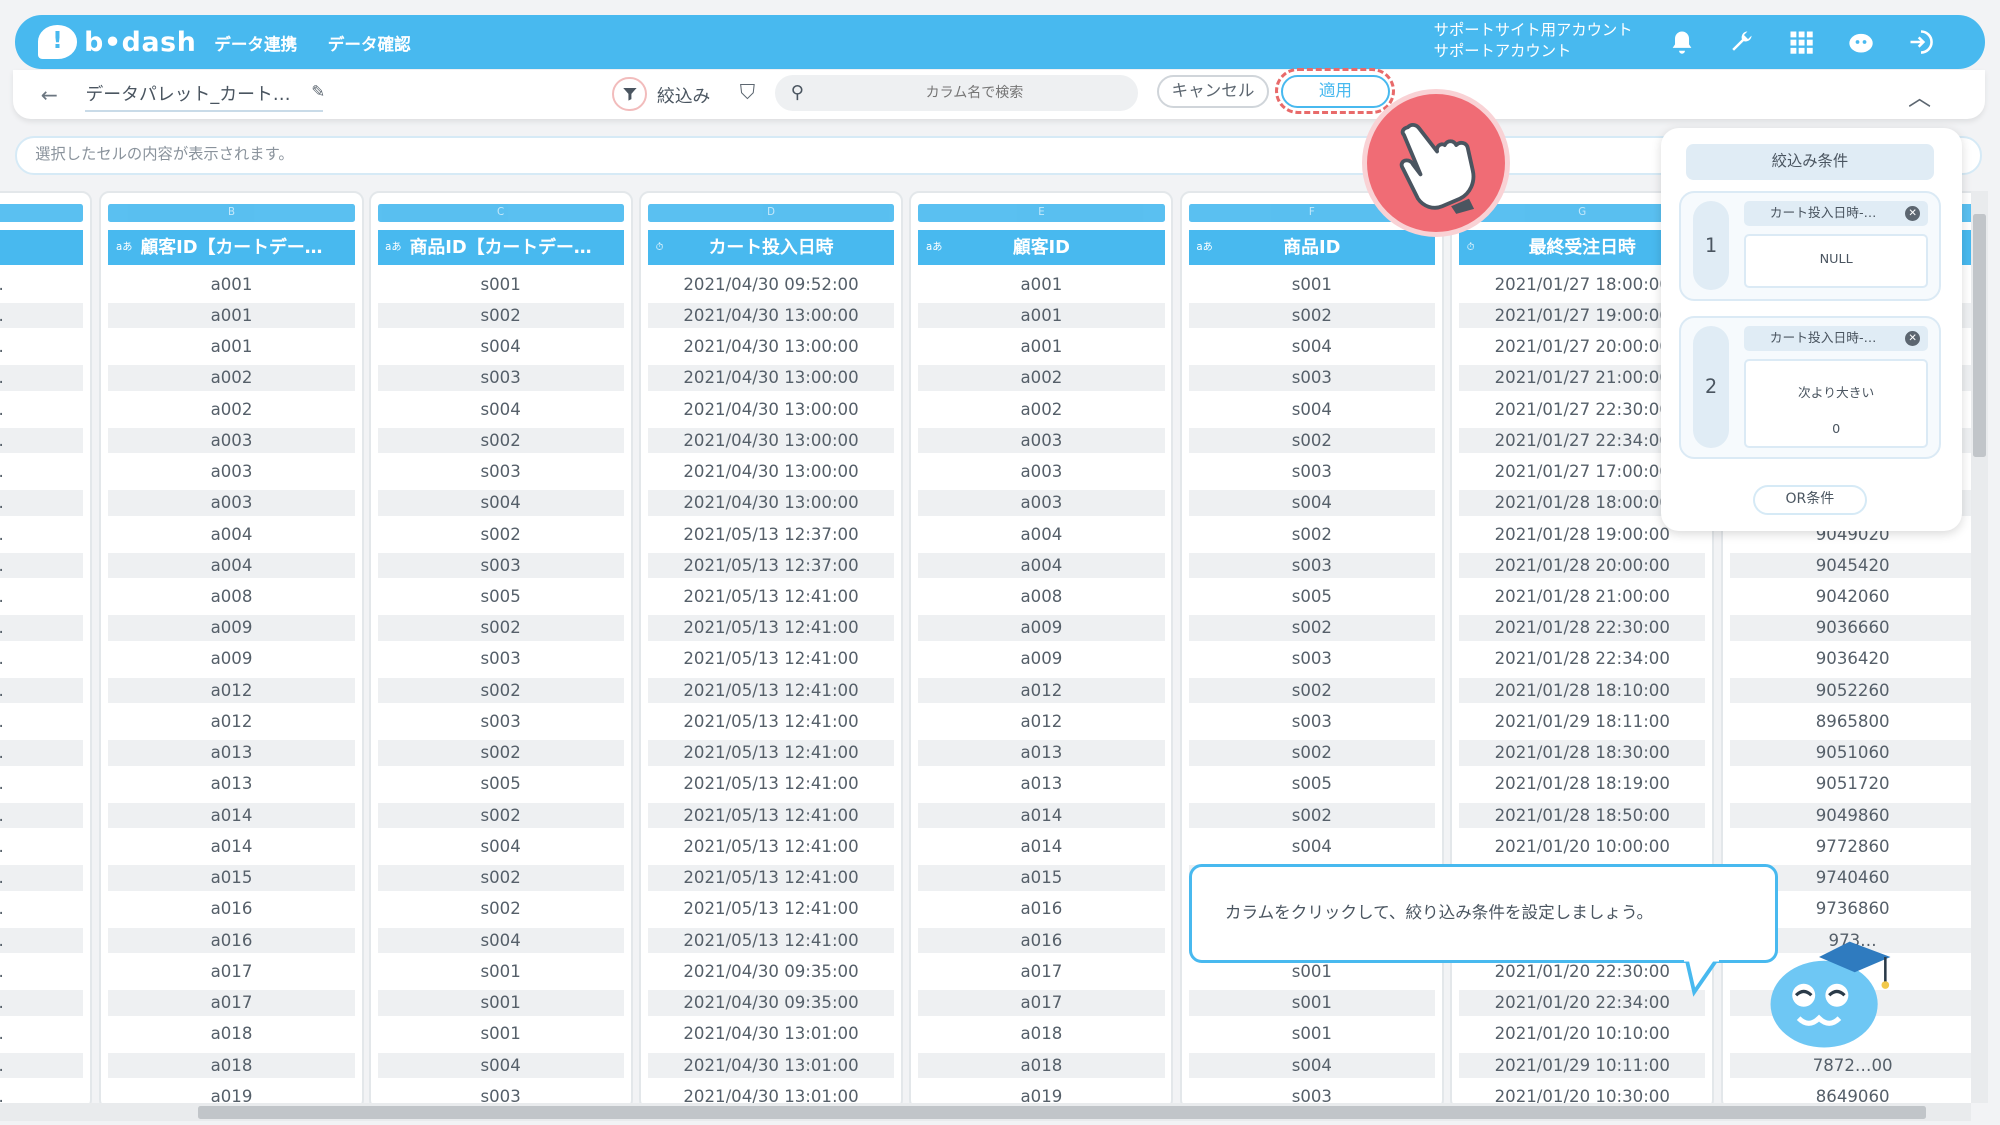 This screenshot has width=2000, height=1125. What do you see at coordinates (369, 43) in the screenshot?
I see `nav-data-check: データ確認` at bounding box center [369, 43].